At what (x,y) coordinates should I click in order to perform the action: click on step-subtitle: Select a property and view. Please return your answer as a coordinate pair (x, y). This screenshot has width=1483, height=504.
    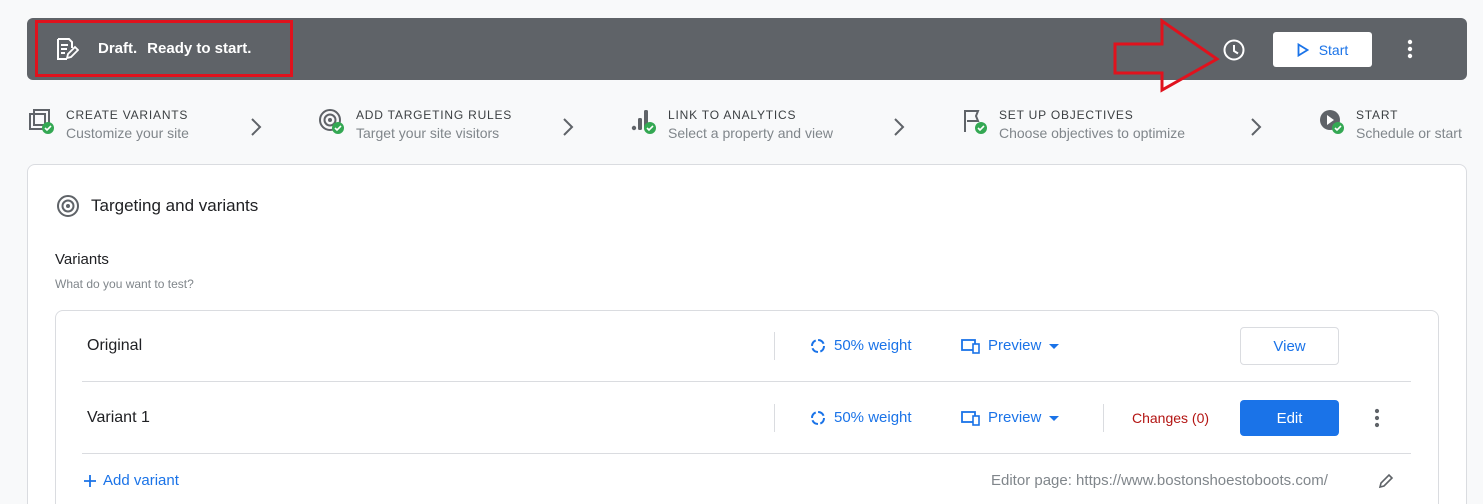
    Looking at the image, I should click on (750, 133).